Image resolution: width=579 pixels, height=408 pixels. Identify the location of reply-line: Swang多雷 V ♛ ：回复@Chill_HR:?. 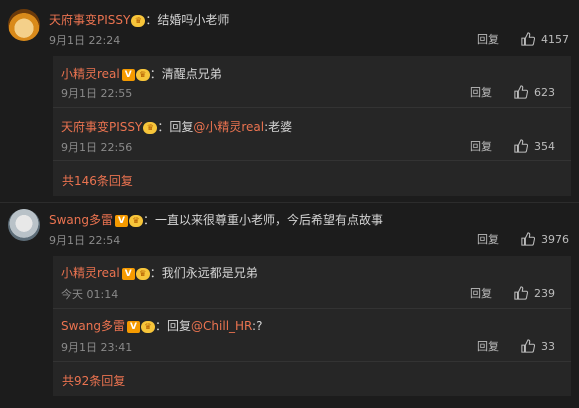
(162, 326).